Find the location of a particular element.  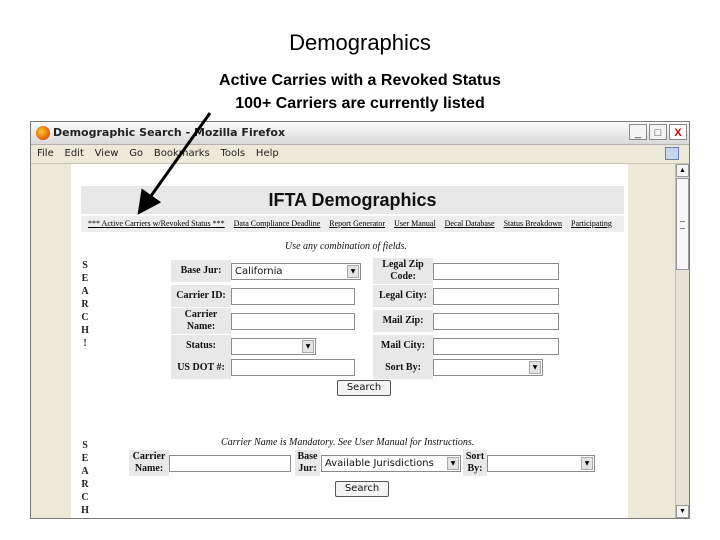

sort-by-select: ▼ is located at coordinates (488, 367).